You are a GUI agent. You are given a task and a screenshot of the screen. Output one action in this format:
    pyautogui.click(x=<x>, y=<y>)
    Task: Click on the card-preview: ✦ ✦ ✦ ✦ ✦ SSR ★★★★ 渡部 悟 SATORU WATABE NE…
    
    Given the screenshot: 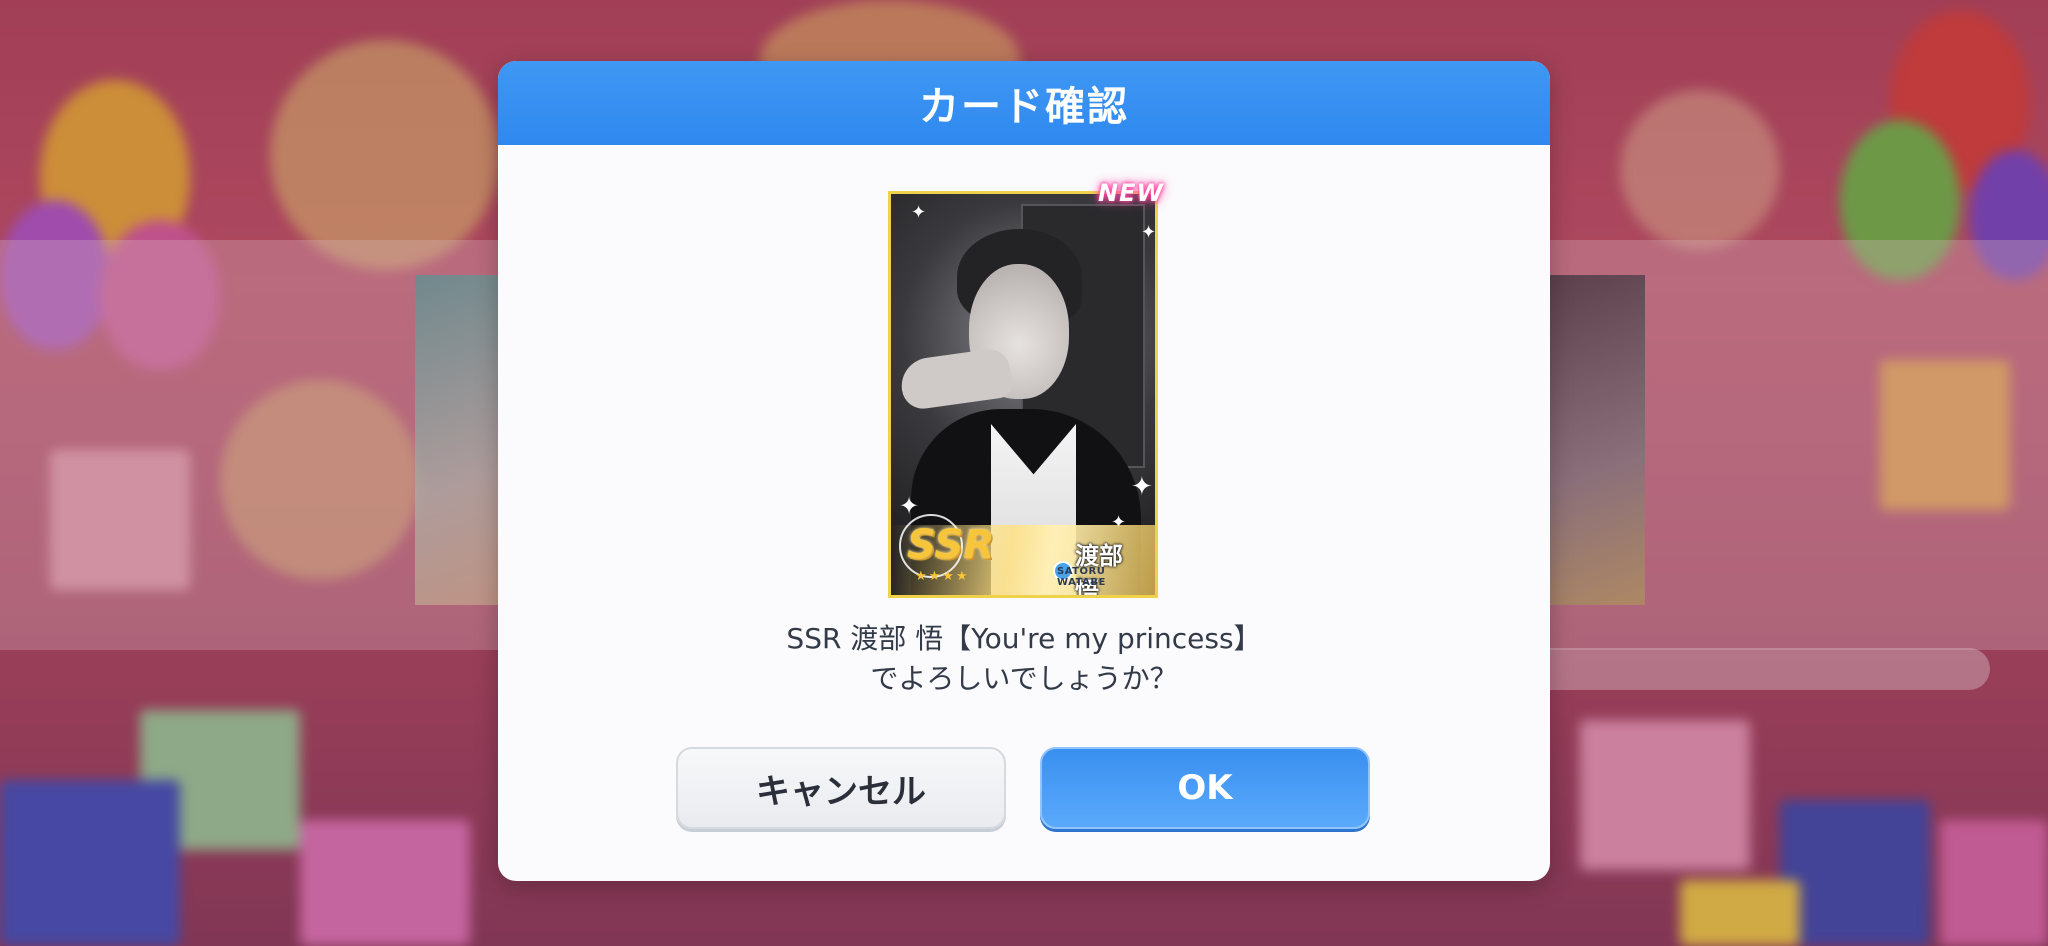 What is the action you would take?
    pyautogui.click(x=1025, y=388)
    